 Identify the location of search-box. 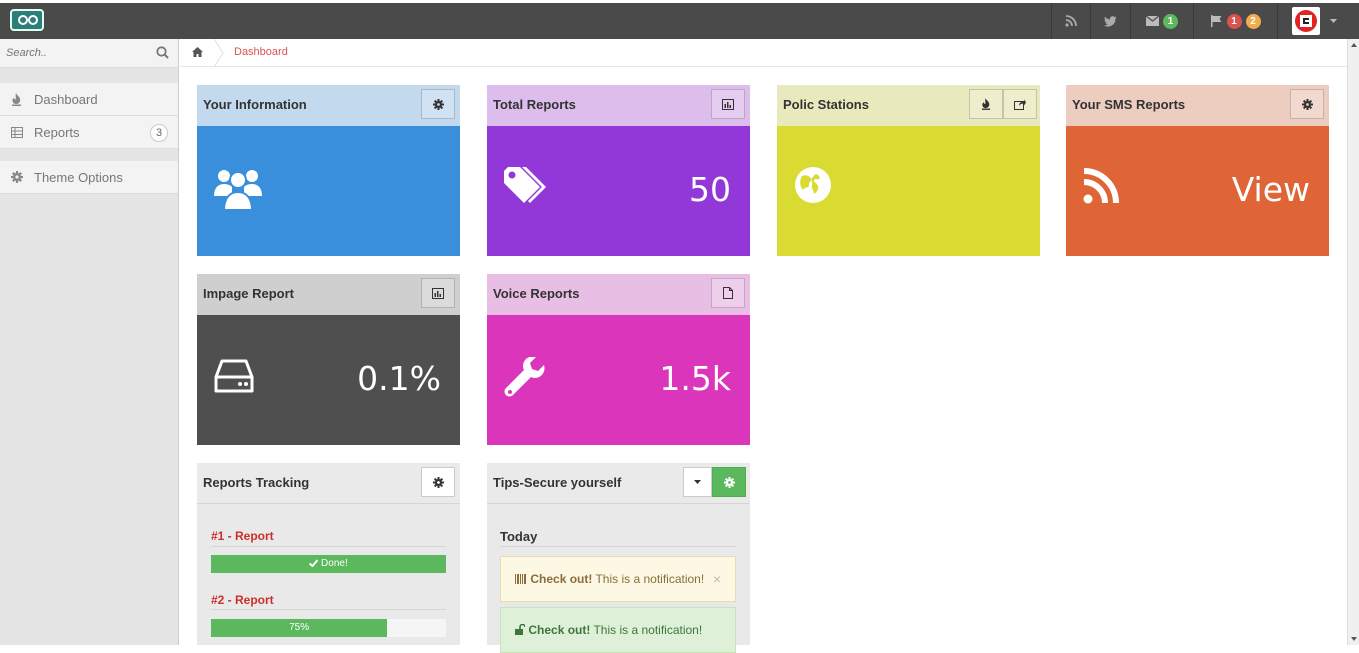
(89, 53).